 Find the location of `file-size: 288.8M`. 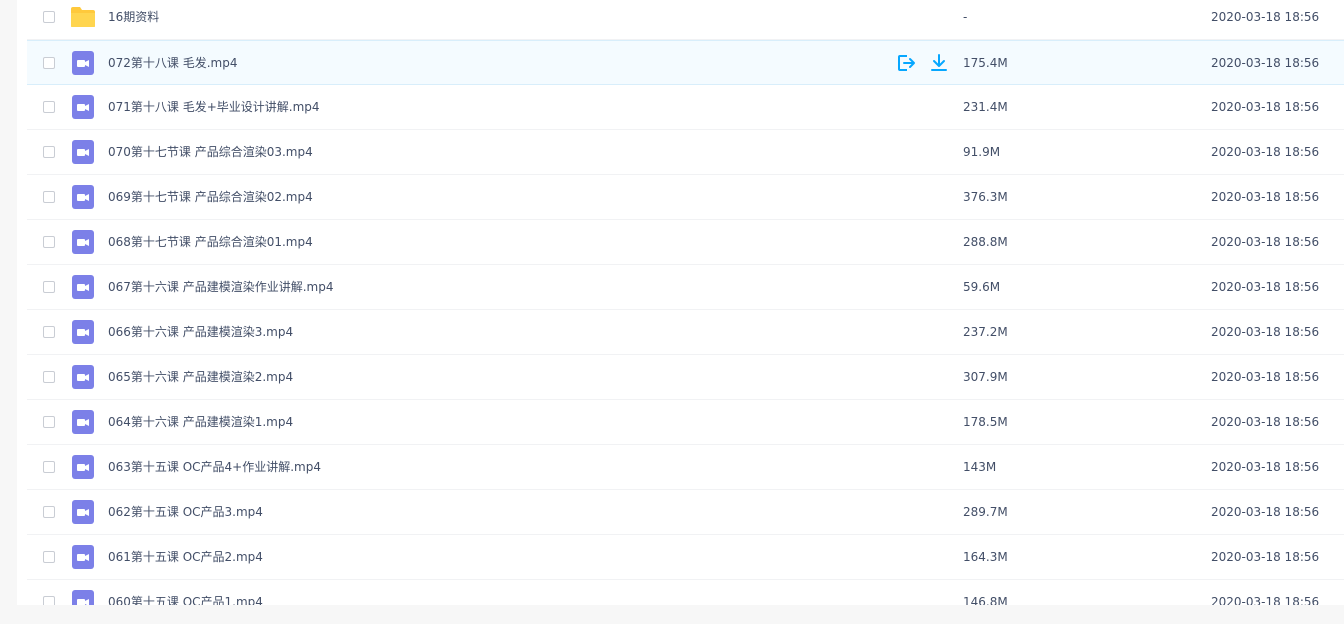

file-size: 288.8M is located at coordinates (985, 242).